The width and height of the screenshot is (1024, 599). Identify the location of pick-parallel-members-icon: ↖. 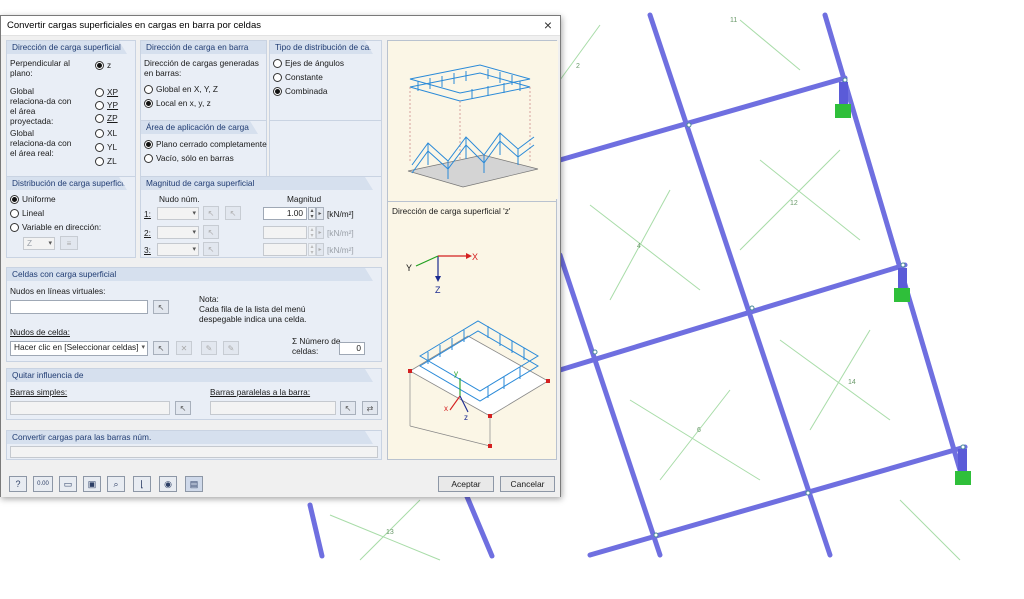
(348, 408).